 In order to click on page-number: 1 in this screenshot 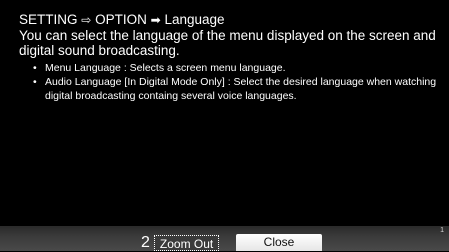, I will do `click(442, 230)`.